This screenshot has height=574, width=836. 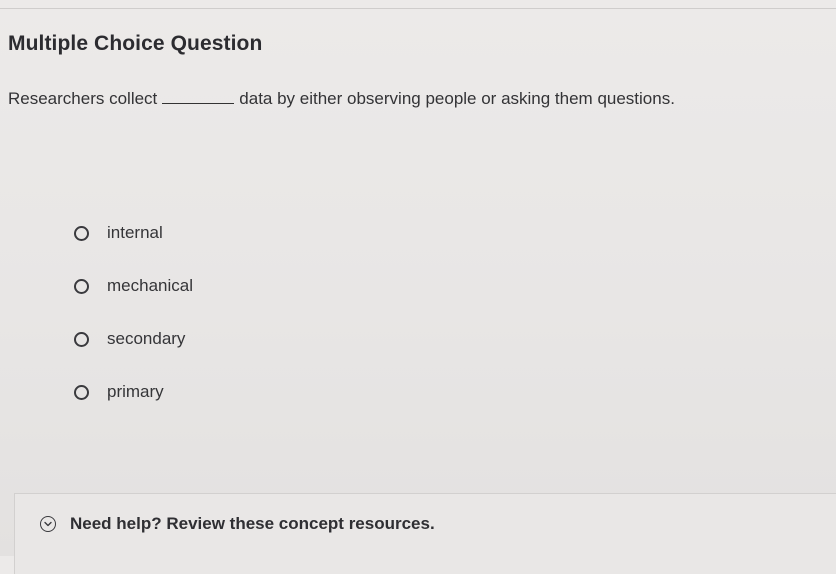 I want to click on top-divider, so click(x=418, y=8).